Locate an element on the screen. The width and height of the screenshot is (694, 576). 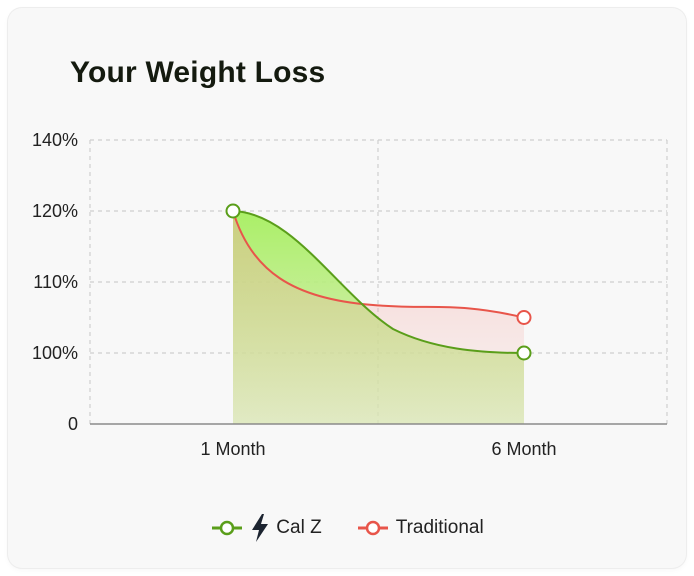
legend-marker-cal-z is located at coordinates (227, 528).